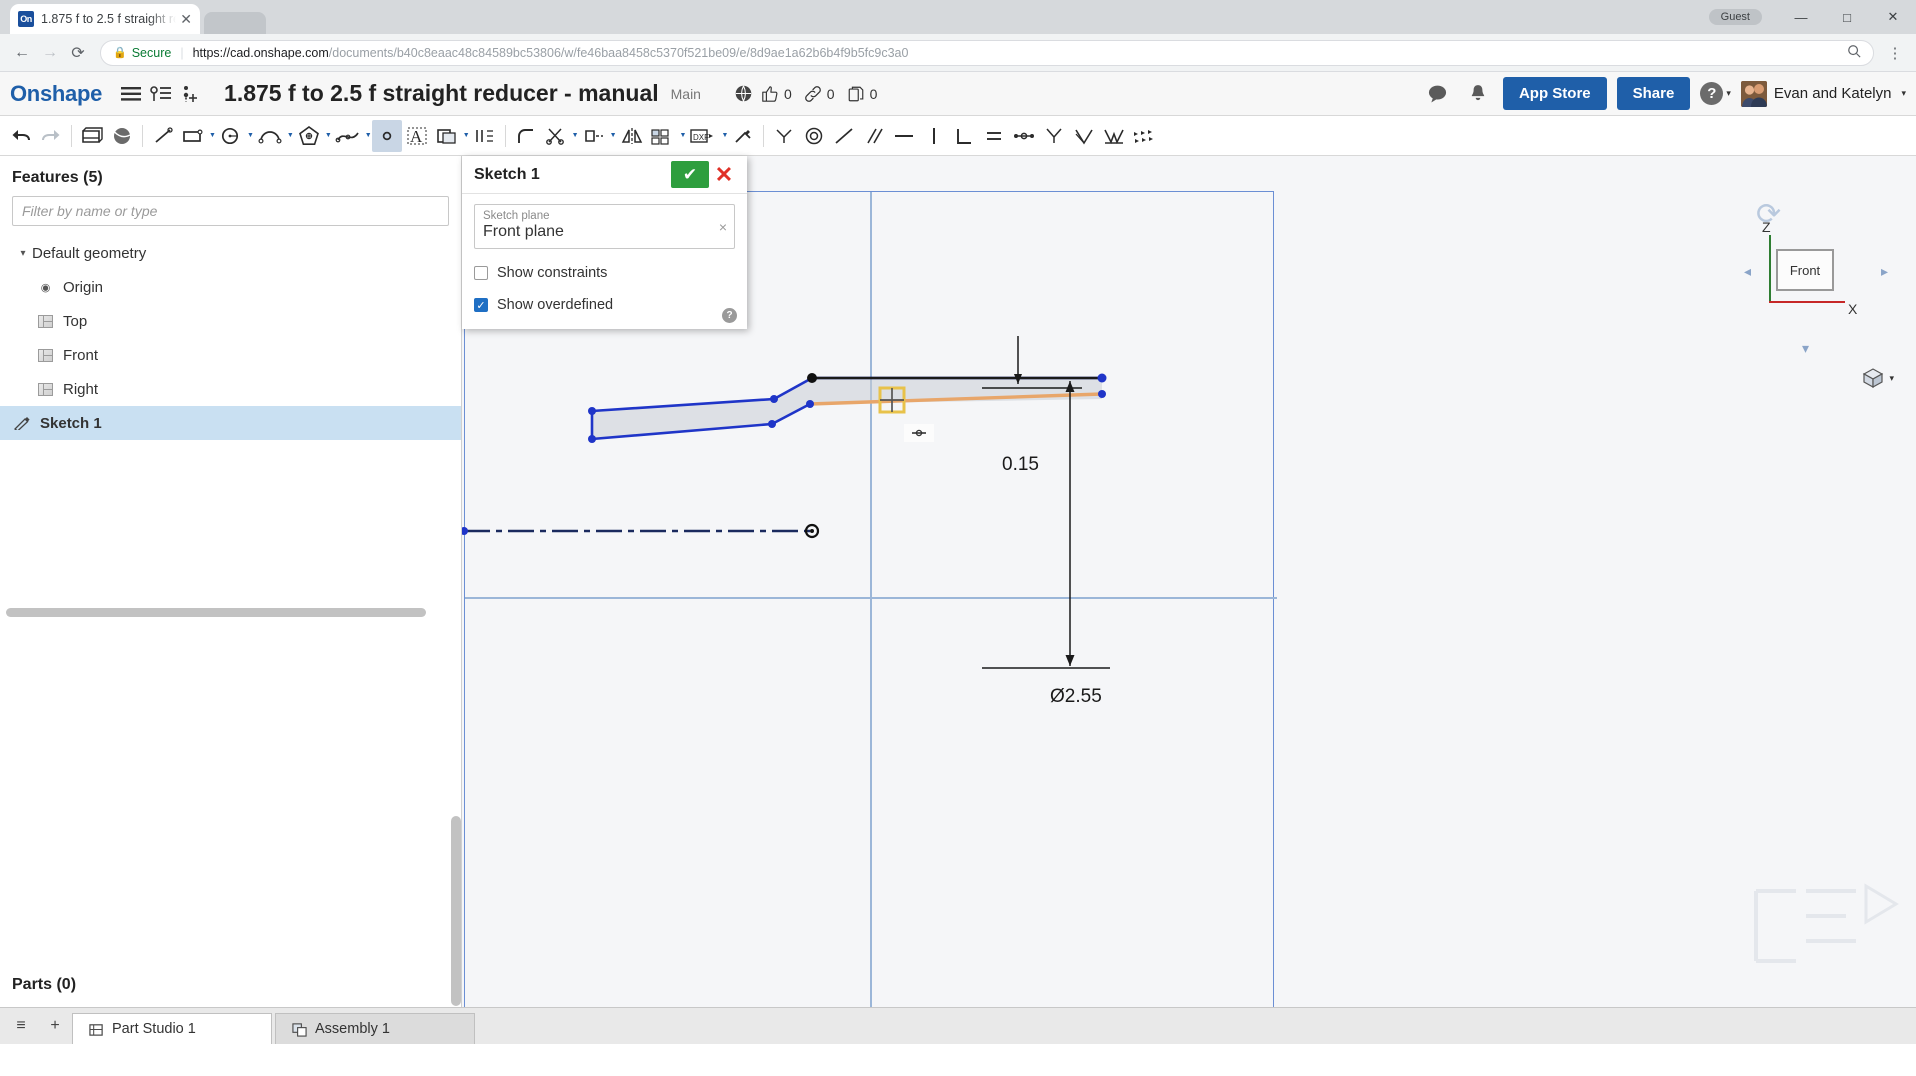 Image resolution: width=1916 pixels, height=1076 pixels. What do you see at coordinates (348, 136) in the screenshot?
I see `spline-tool-icon` at bounding box center [348, 136].